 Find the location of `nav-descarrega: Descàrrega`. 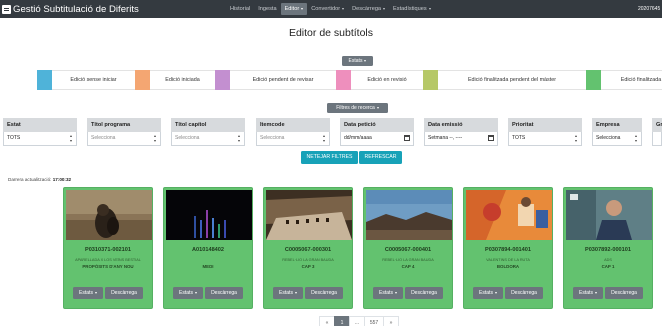

nav-descarrega: Descàrrega is located at coordinates (368, 9).